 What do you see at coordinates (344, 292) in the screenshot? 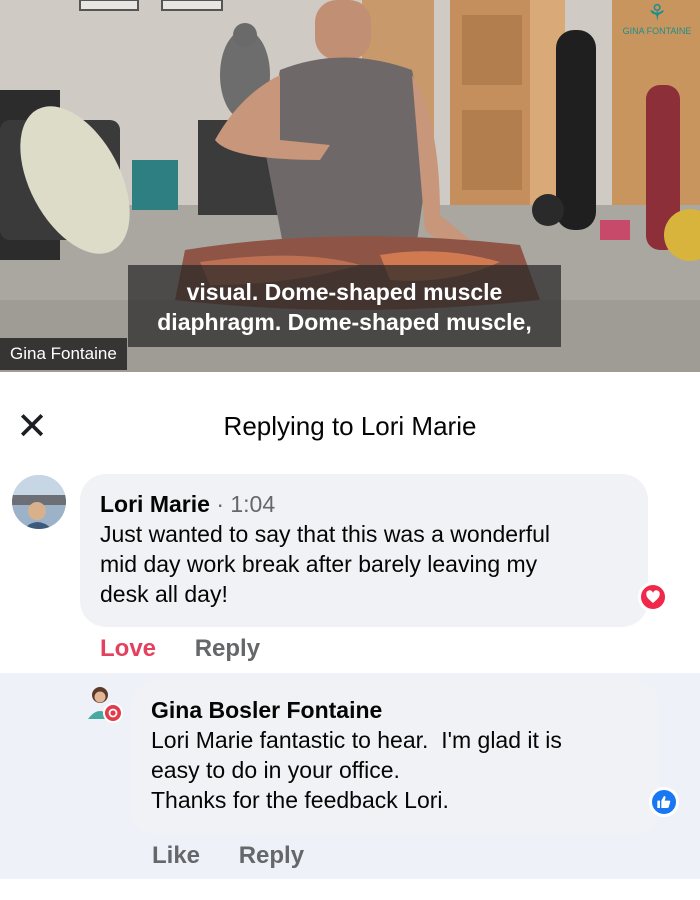
I see `caption-line: visual. Dome-shaped muscle` at bounding box center [344, 292].